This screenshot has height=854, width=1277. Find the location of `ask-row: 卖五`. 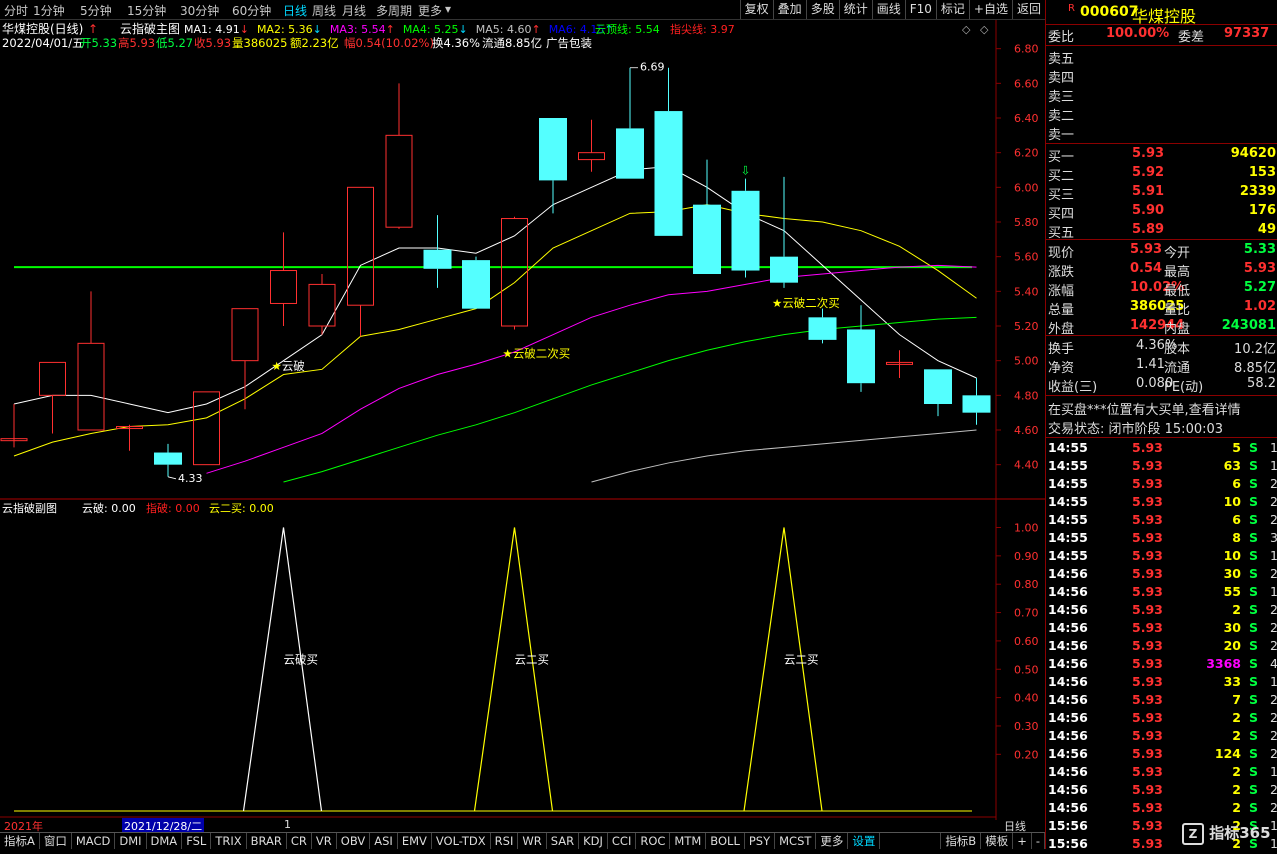

ask-row: 卖五 is located at coordinates (1161, 57).